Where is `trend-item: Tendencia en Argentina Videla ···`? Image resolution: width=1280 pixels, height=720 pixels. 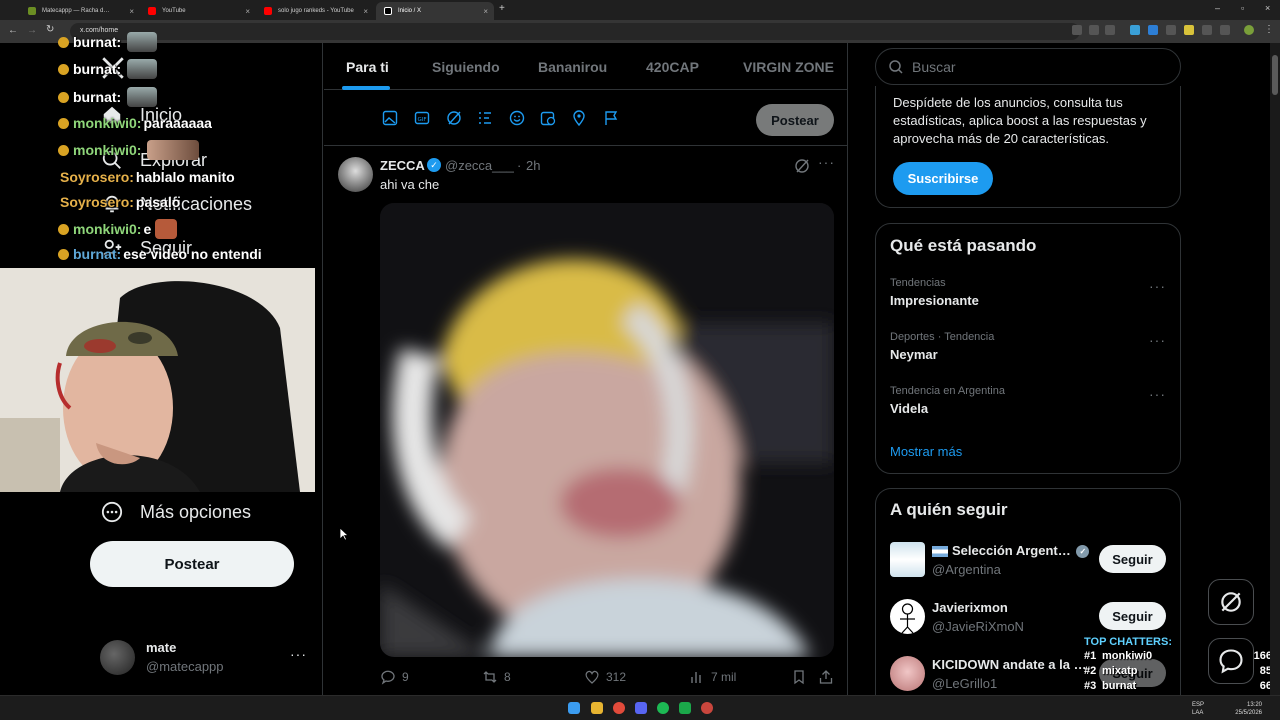 trend-item: Tendencia en Argentina Videla ··· is located at coordinates (1028, 407).